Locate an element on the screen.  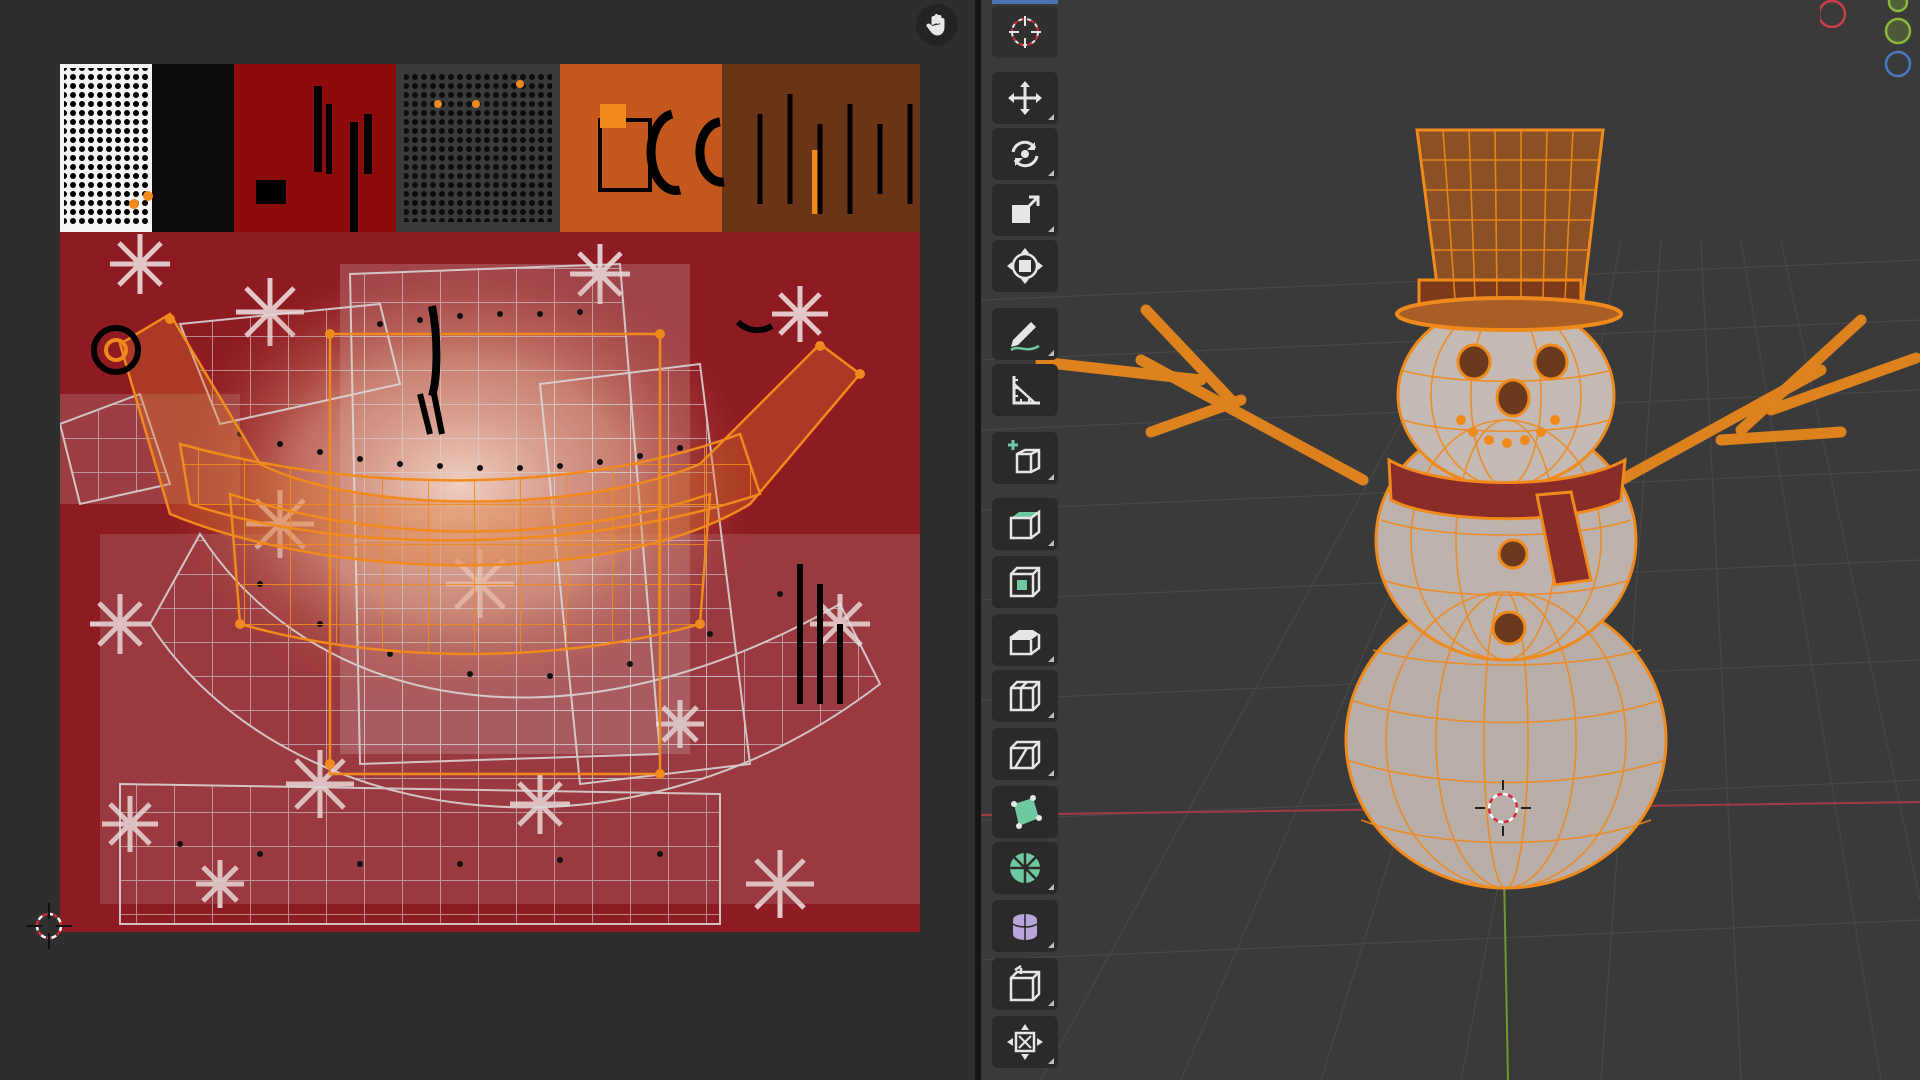
tool-measure is located at coordinates (1025, 390).